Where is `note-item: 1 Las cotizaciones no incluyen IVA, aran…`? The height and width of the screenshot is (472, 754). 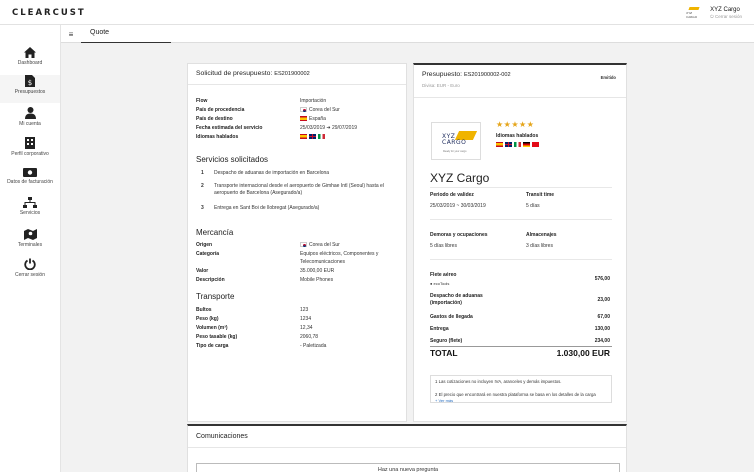
note-item: 1 Las cotizaciones no incluyen IVA, aran… is located at coordinates (498, 381).